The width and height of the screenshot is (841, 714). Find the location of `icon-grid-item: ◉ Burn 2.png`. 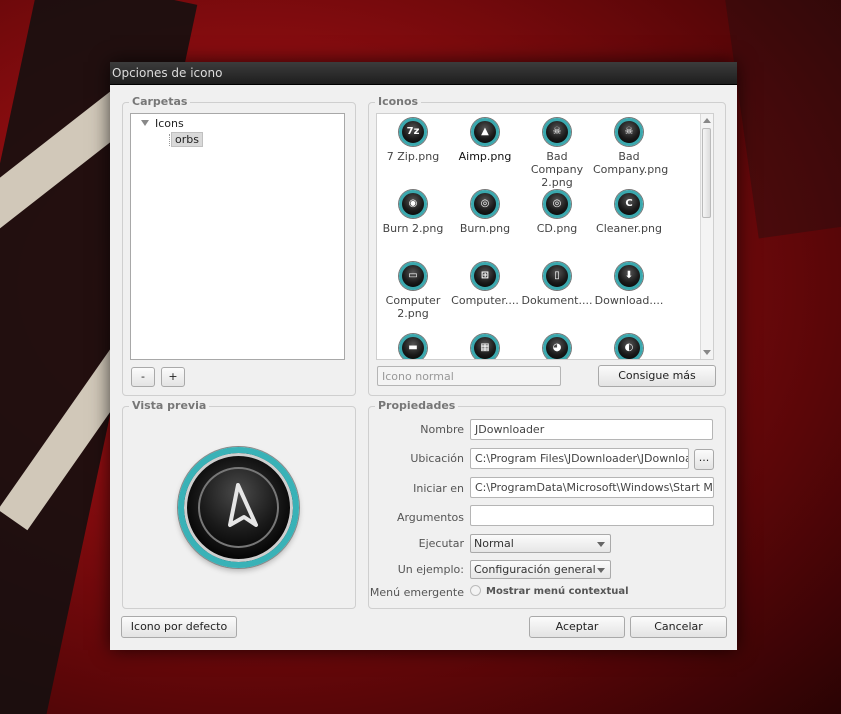

icon-grid-item: ◉ Burn 2.png is located at coordinates (413, 212).